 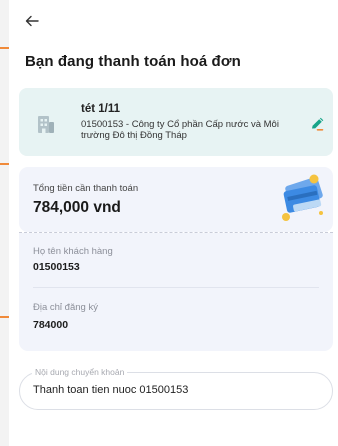 What do you see at coordinates (302, 197) in the screenshot?
I see `payment-card-illustration` at bounding box center [302, 197].